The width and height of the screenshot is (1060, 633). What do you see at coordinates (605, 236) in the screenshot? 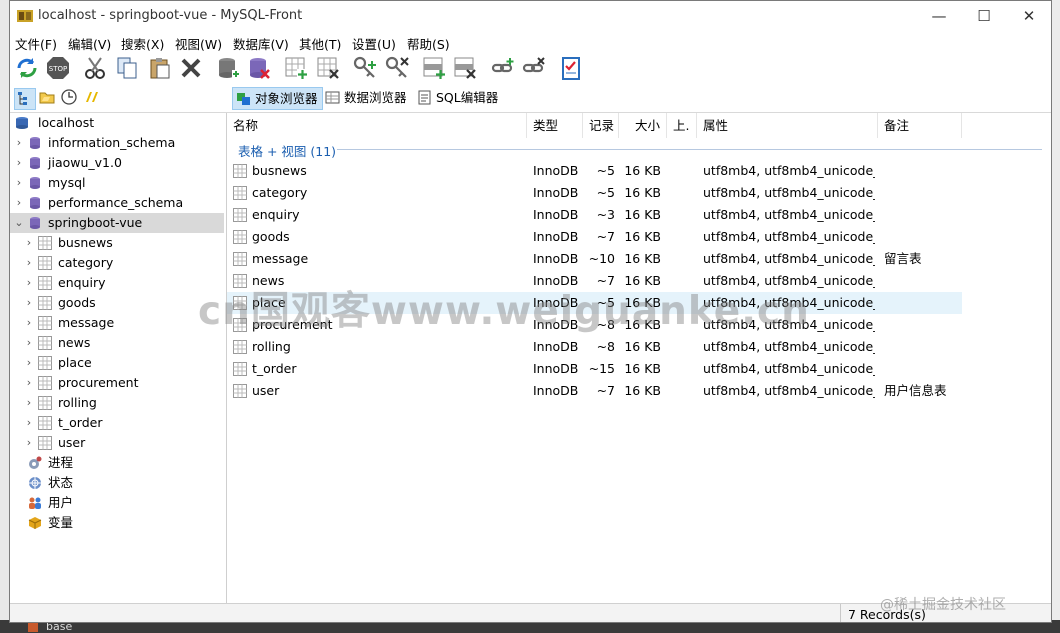
I see `cell-records: ~7` at bounding box center [605, 236].